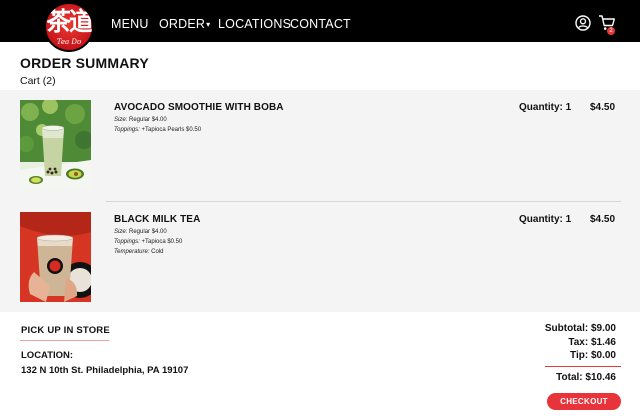  What do you see at coordinates (157, 219) in the screenshot?
I see `item-name: BLACK MILK TEA` at bounding box center [157, 219].